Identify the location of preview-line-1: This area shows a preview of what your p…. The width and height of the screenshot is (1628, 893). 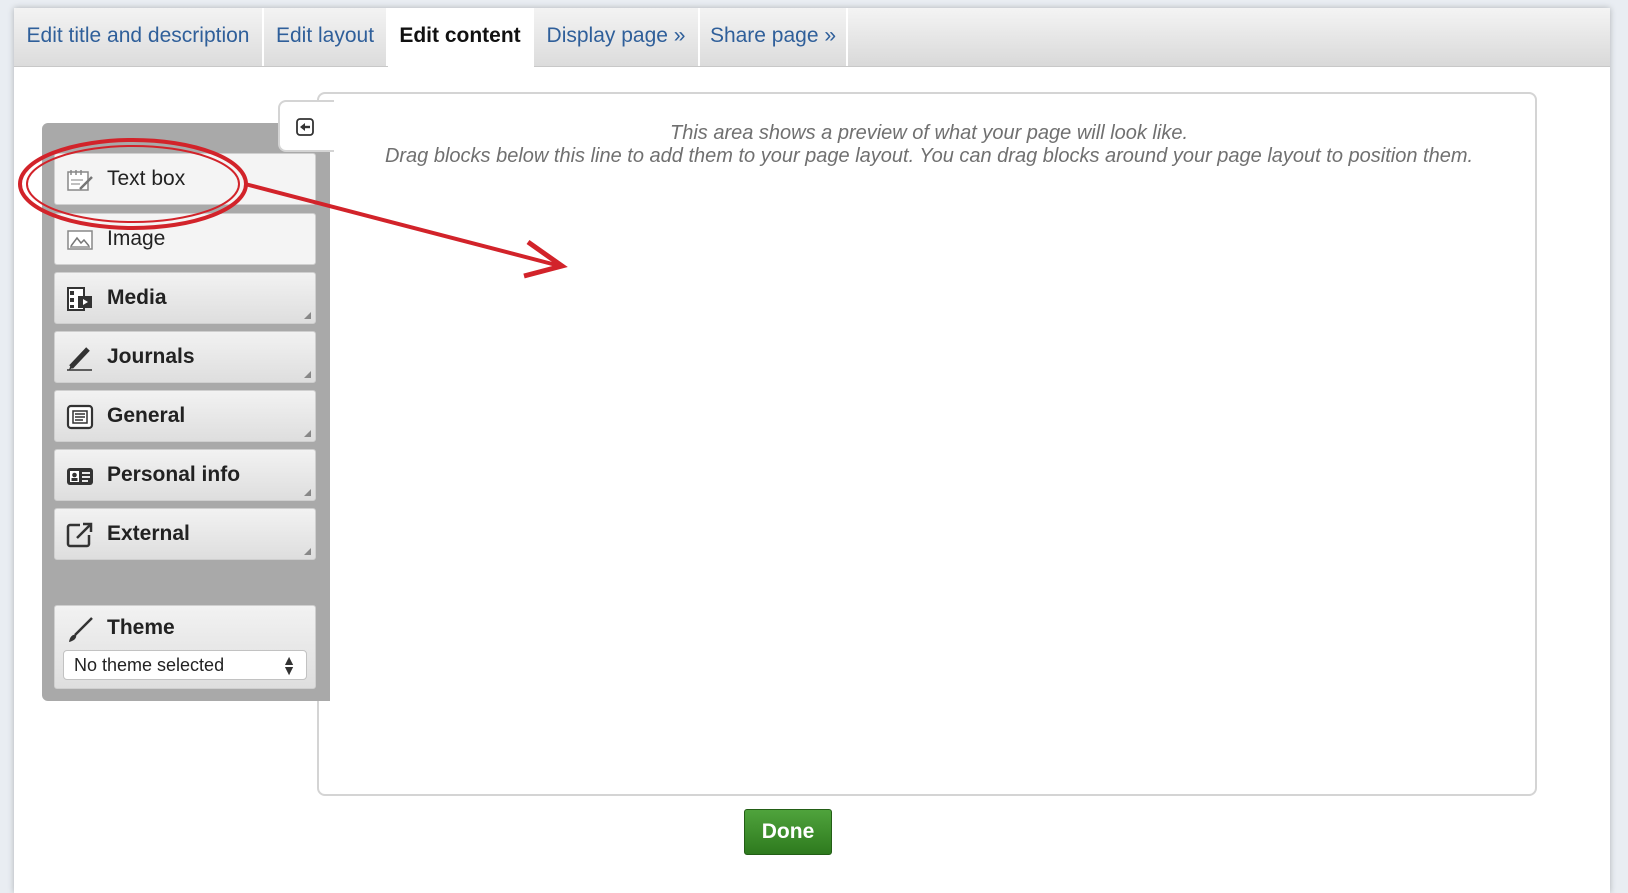
(929, 133).